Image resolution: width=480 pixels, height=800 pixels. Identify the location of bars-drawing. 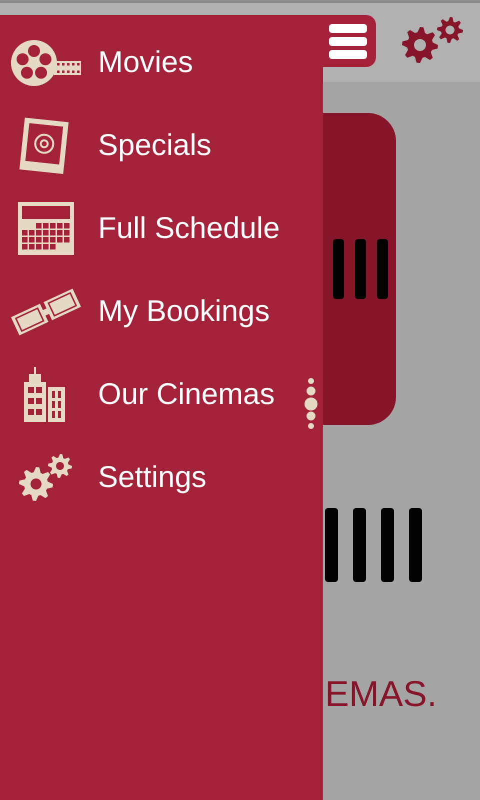
(360, 269).